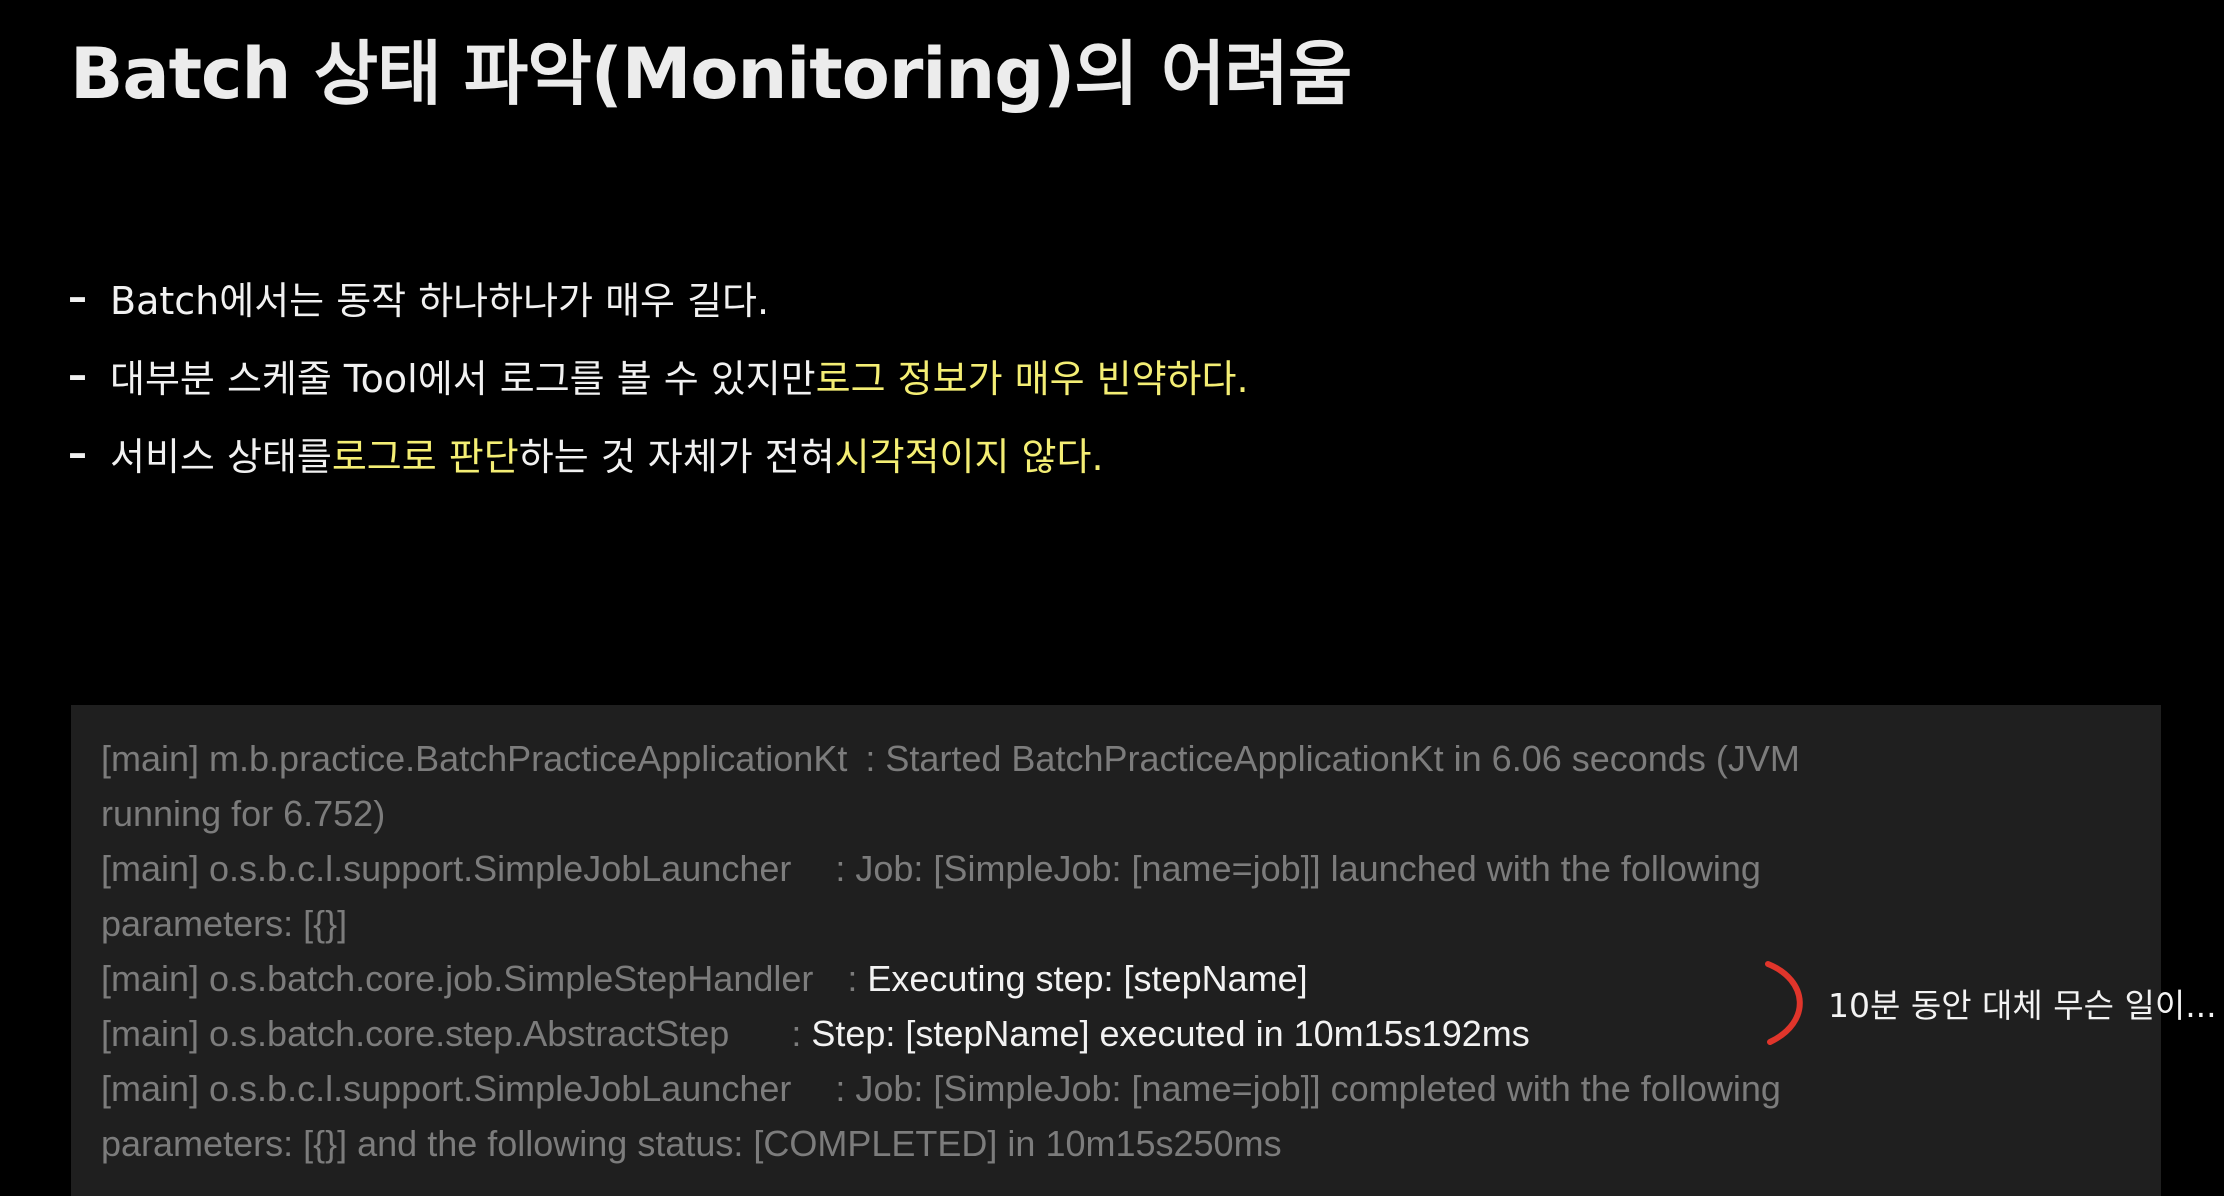  What do you see at coordinates (415, 1033) in the screenshot?
I see `log-logger: [main] o.s.batch.core.step.AbstractStep` at bounding box center [415, 1033].